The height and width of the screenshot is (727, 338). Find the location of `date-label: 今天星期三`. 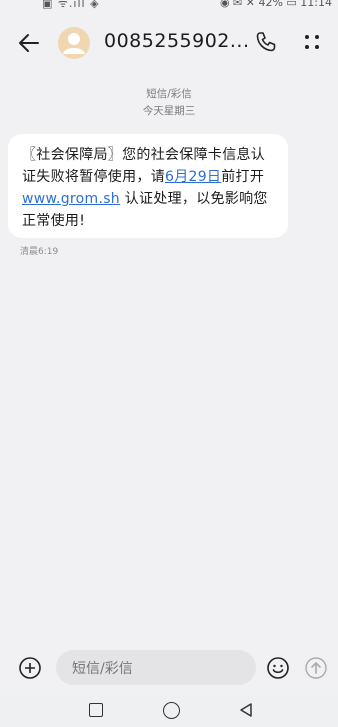

date-label: 今天星期三 is located at coordinates (169, 111).